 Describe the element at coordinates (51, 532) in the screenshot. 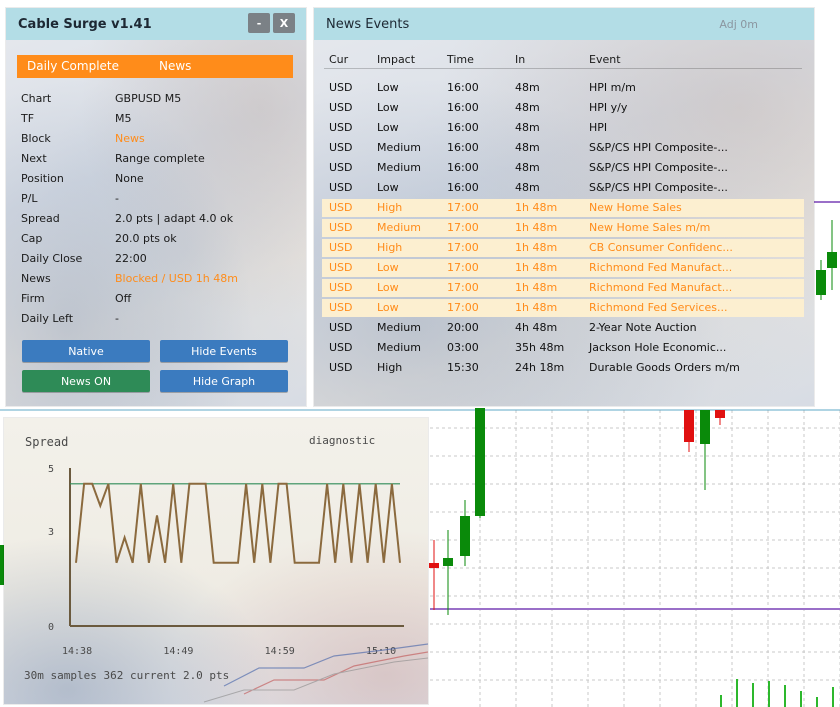

I see `y-tick-label: 3` at that location.